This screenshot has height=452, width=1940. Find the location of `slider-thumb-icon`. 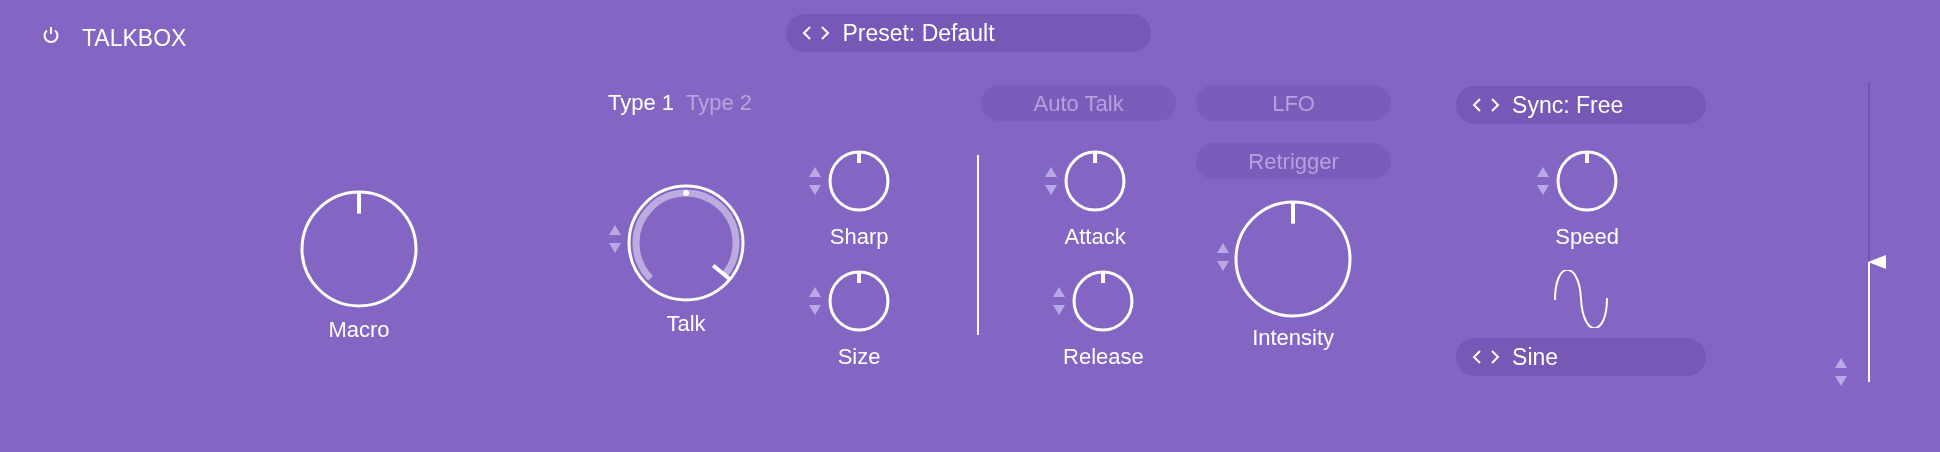

slider-thumb-icon is located at coordinates (1878, 262).